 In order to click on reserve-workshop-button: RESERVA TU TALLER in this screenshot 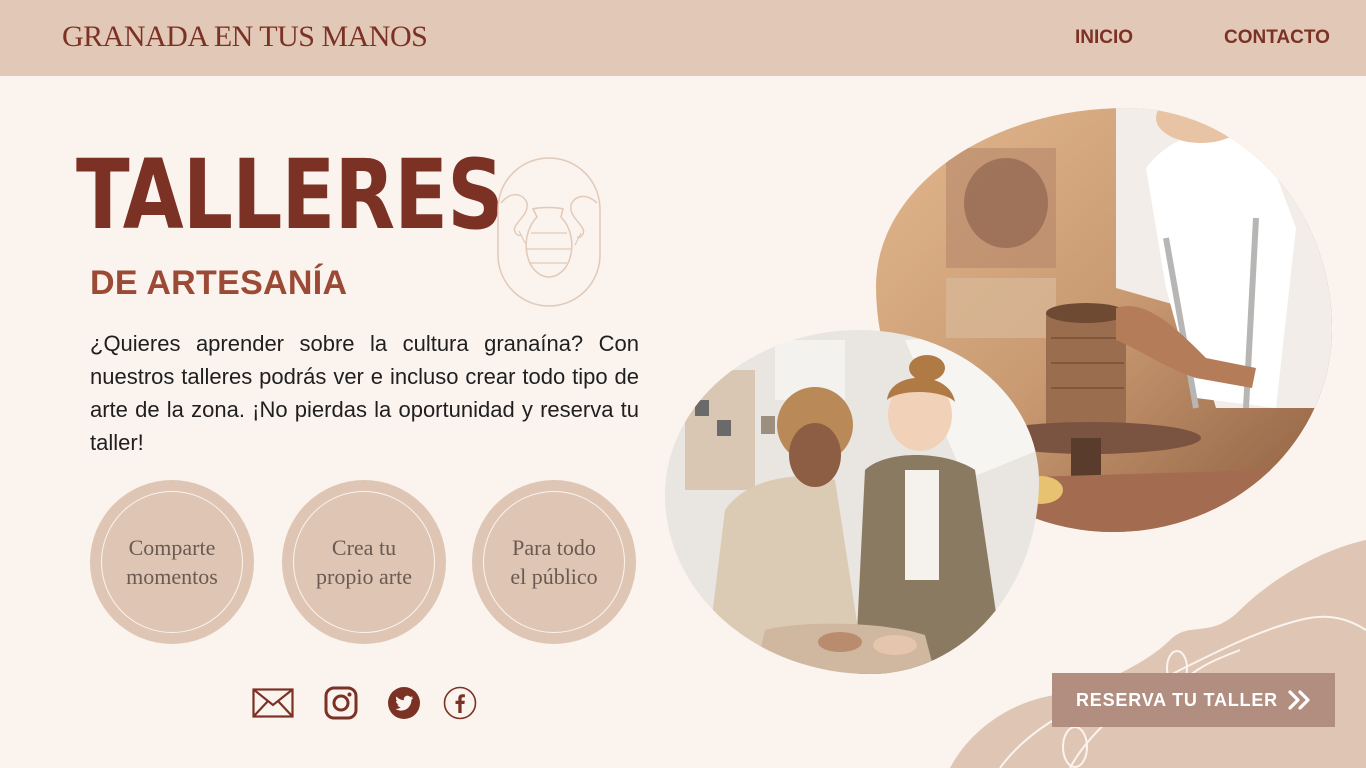, I will do `click(1193, 700)`.